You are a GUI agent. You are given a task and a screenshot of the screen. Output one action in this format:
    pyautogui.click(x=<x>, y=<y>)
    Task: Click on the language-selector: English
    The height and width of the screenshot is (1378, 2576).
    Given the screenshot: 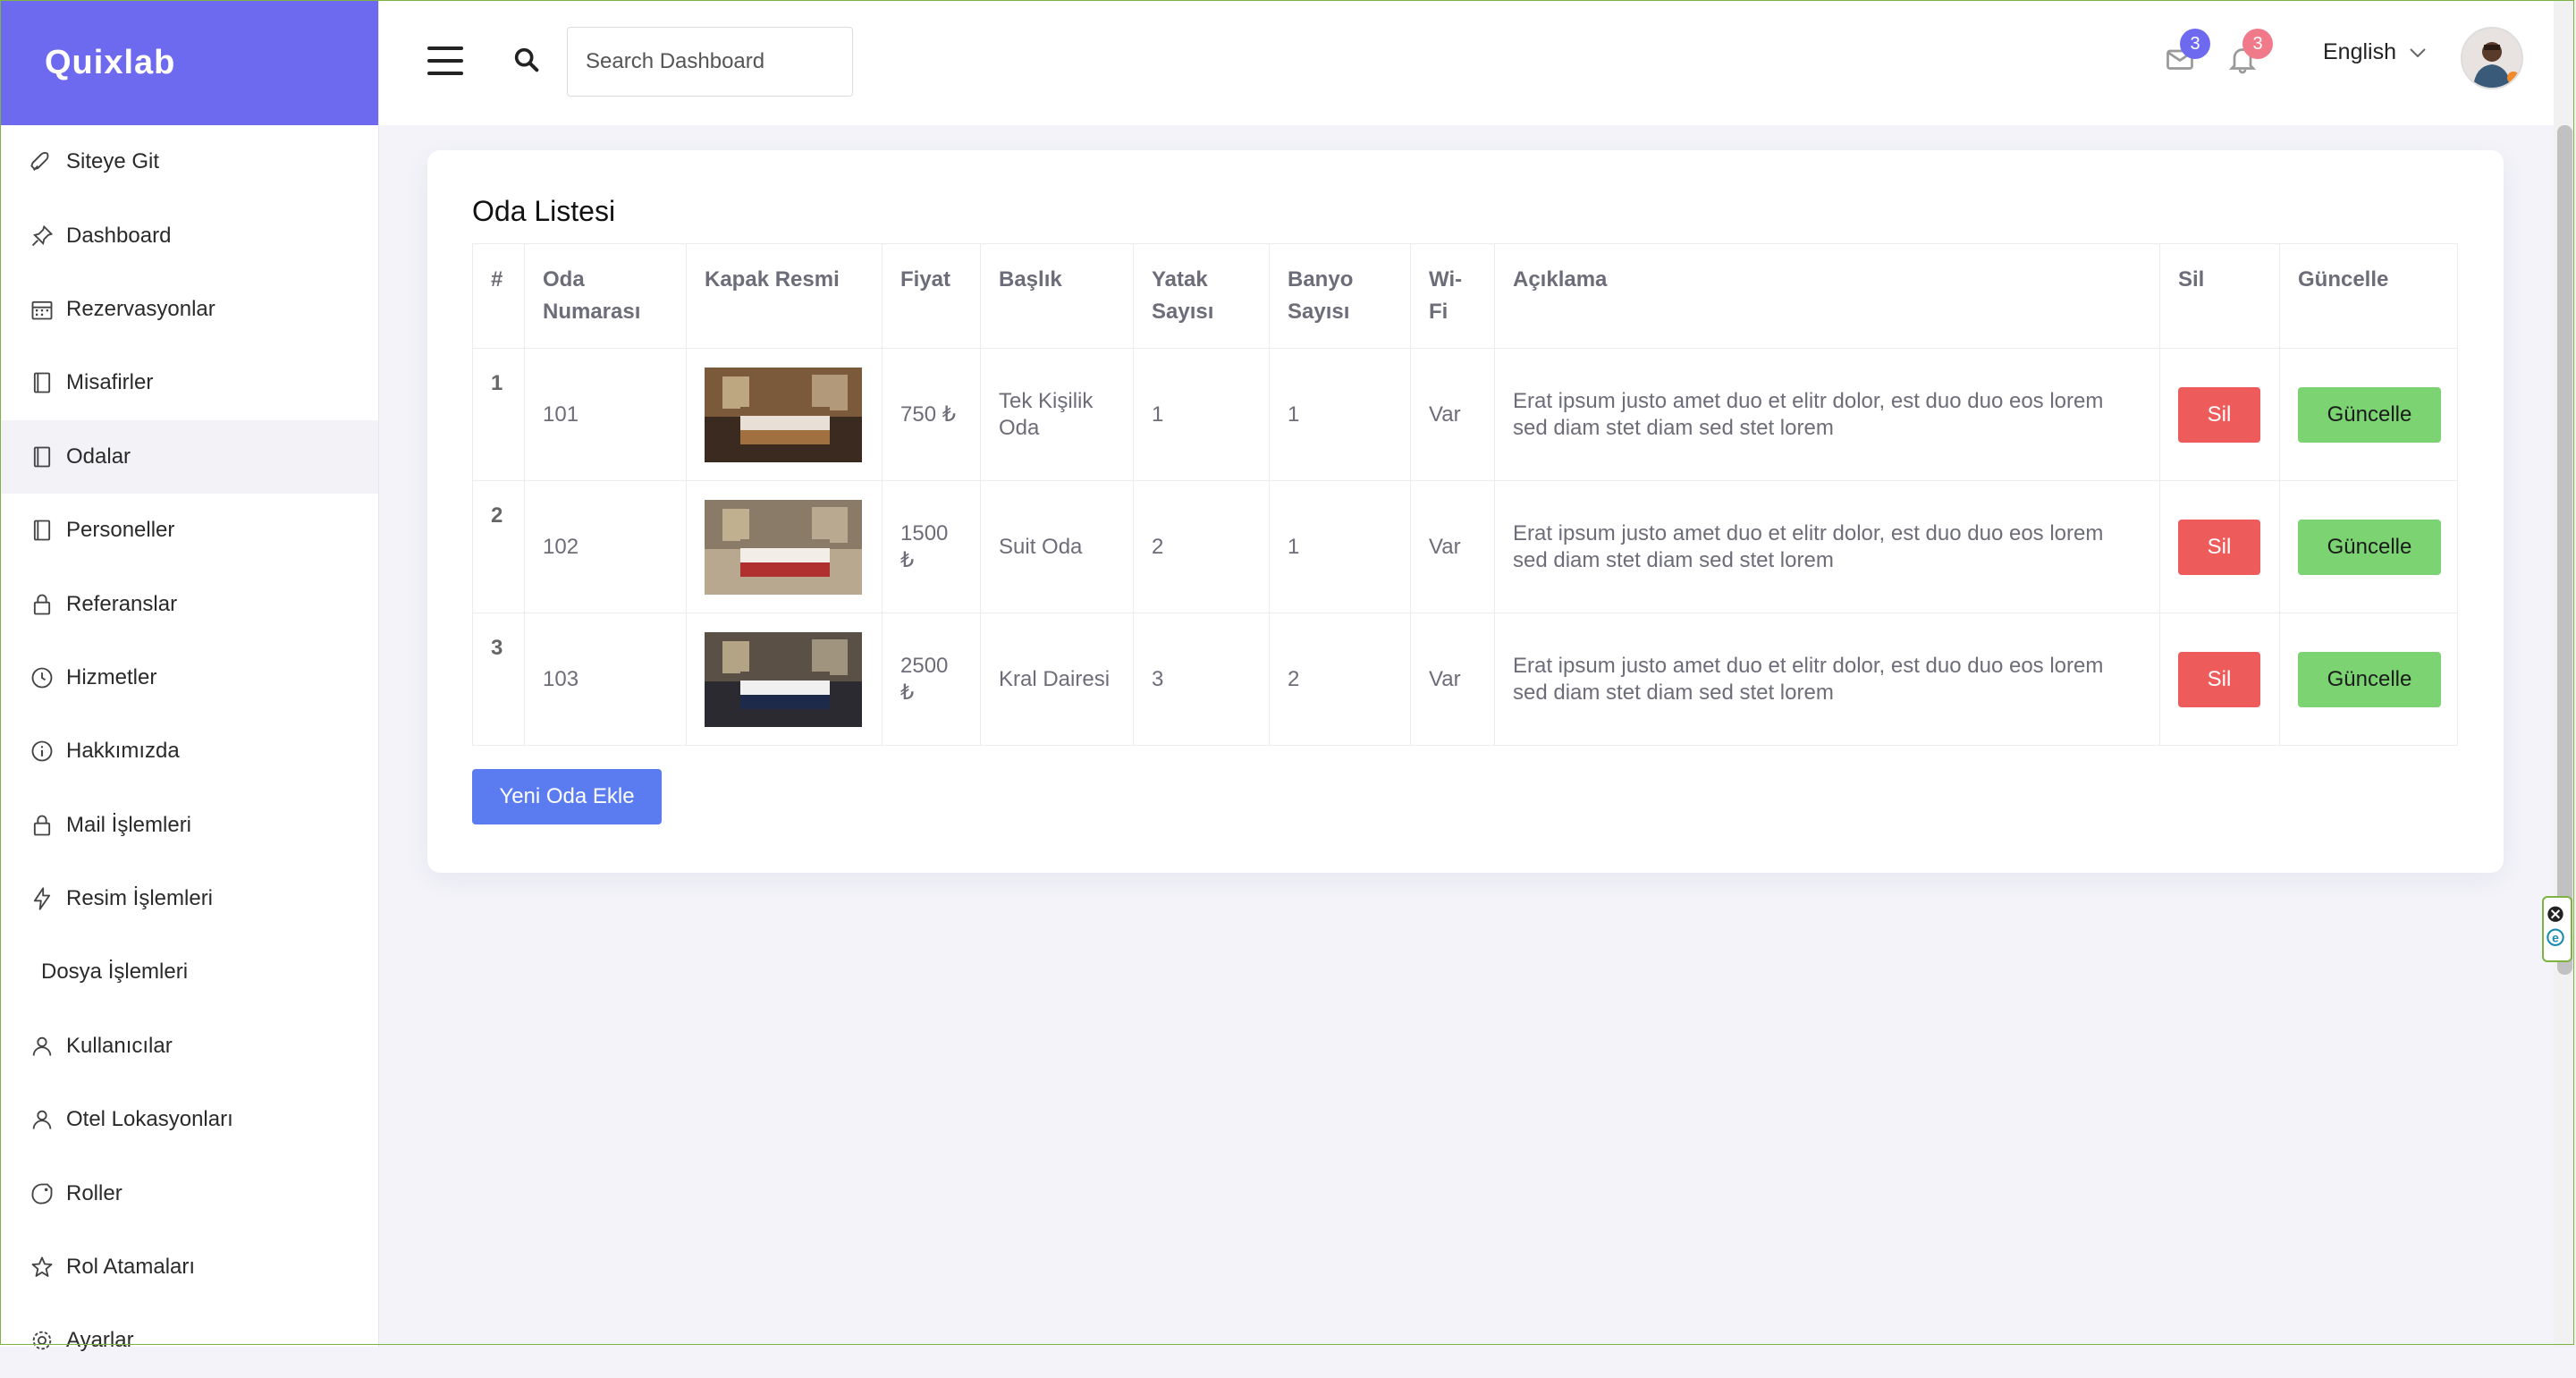 What is the action you would take?
    pyautogui.click(x=2375, y=52)
    